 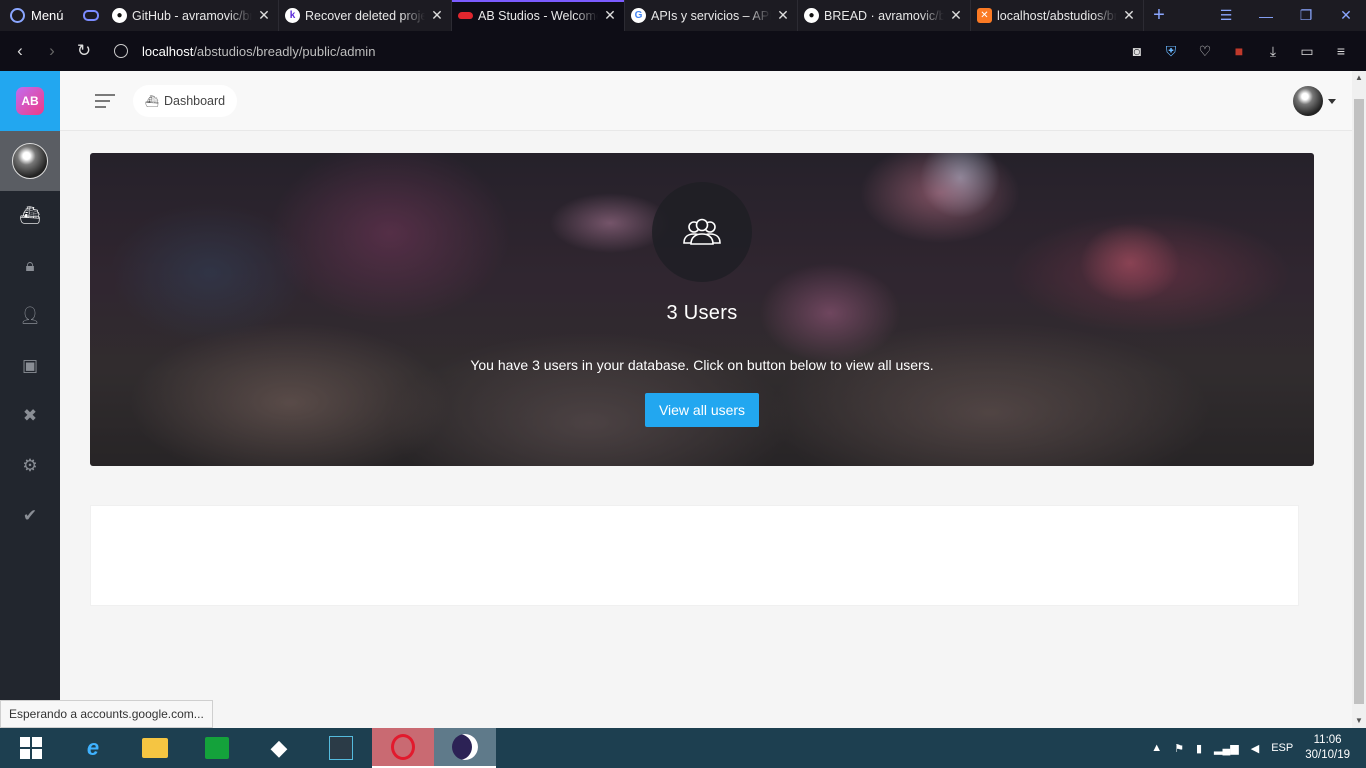 I want to click on breadcrumb: ⛴ Dashboard, so click(x=185, y=101).